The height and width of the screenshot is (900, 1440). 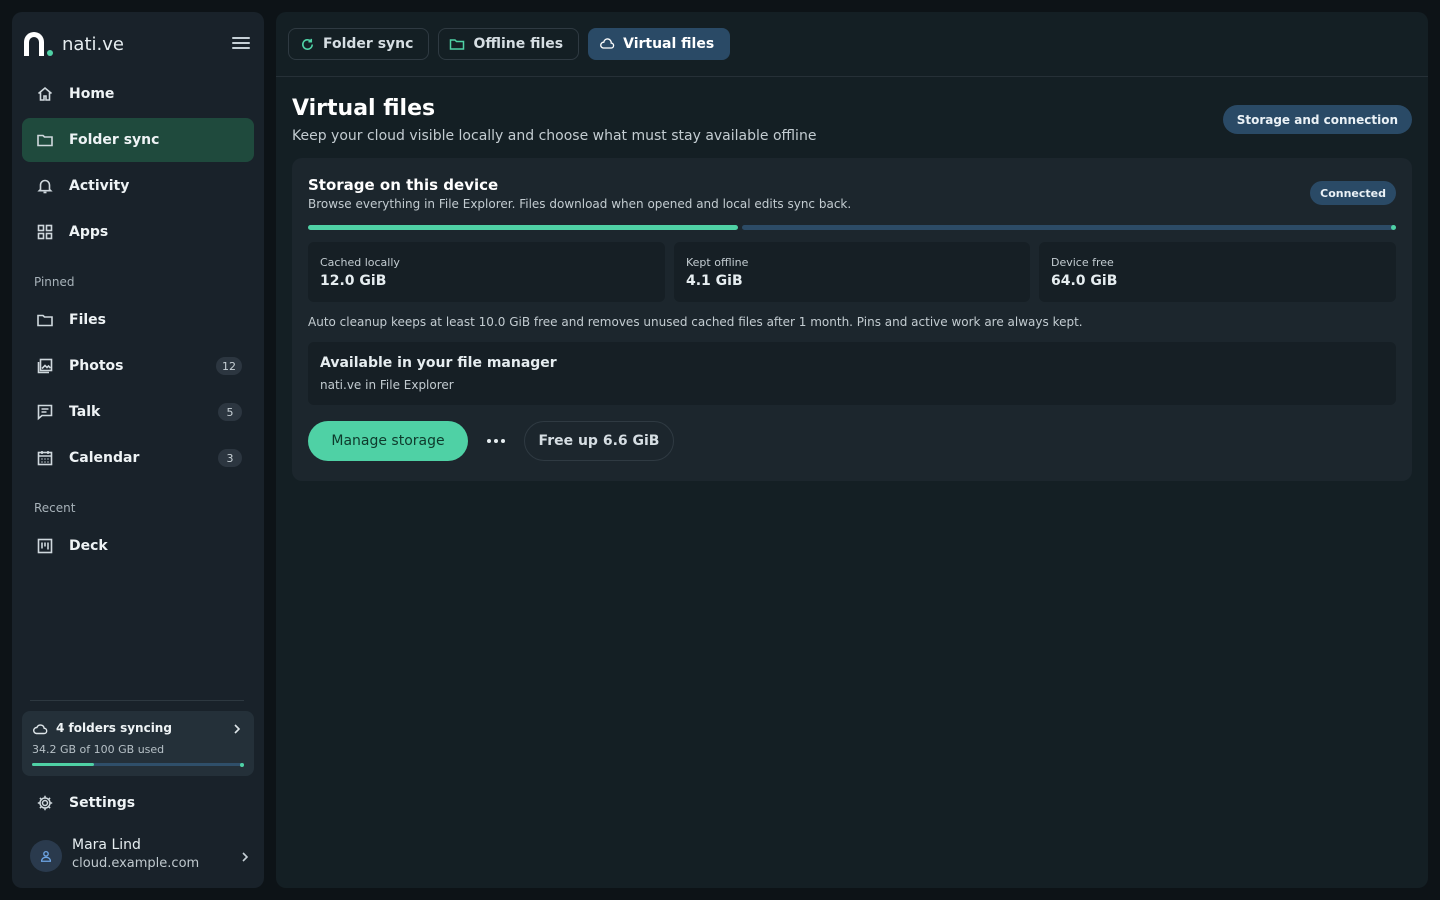 What do you see at coordinates (138, 764) in the screenshot?
I see `sync-usage-bar` at bounding box center [138, 764].